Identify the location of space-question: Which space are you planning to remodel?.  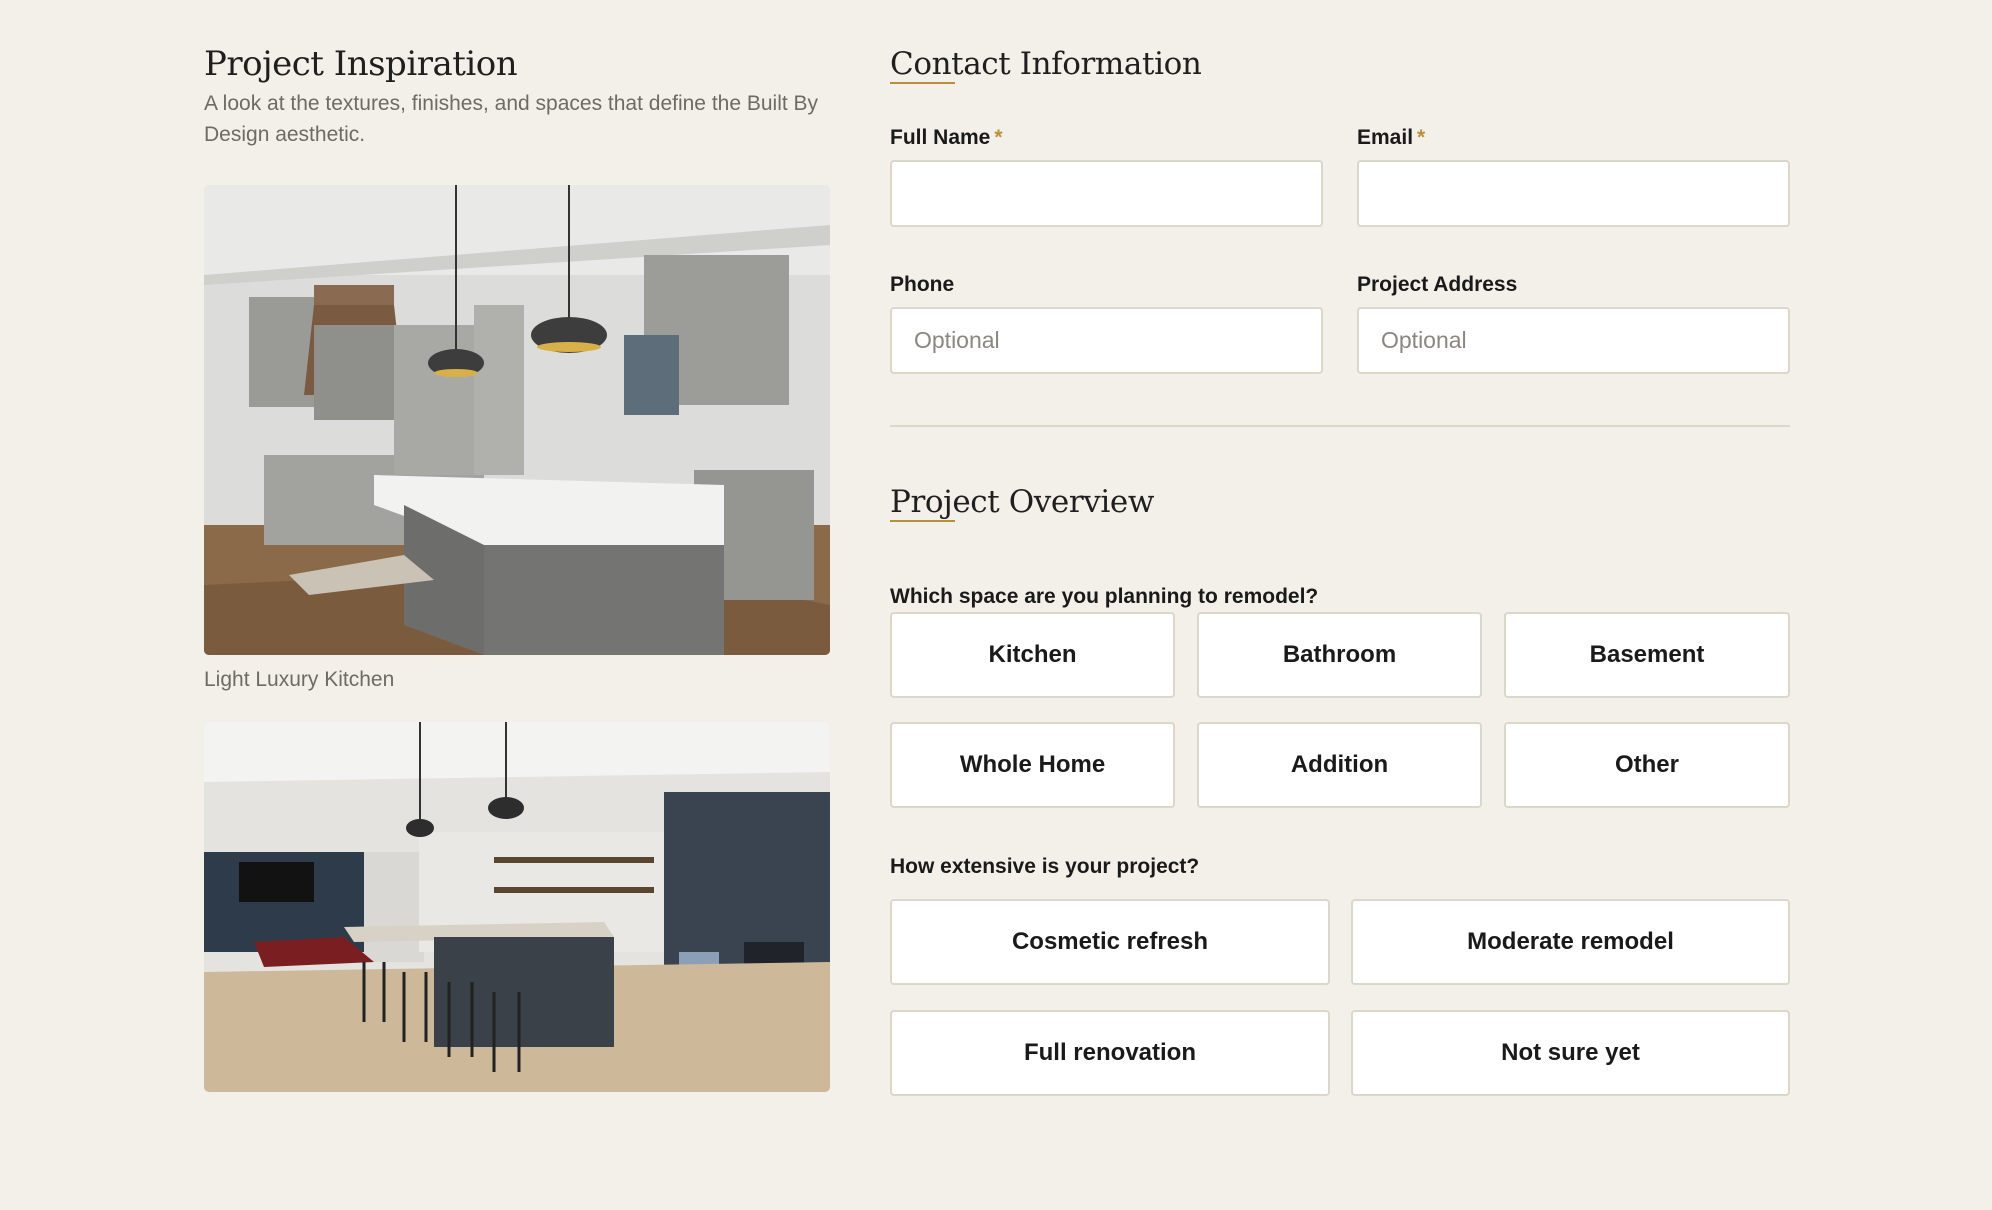
(1104, 596).